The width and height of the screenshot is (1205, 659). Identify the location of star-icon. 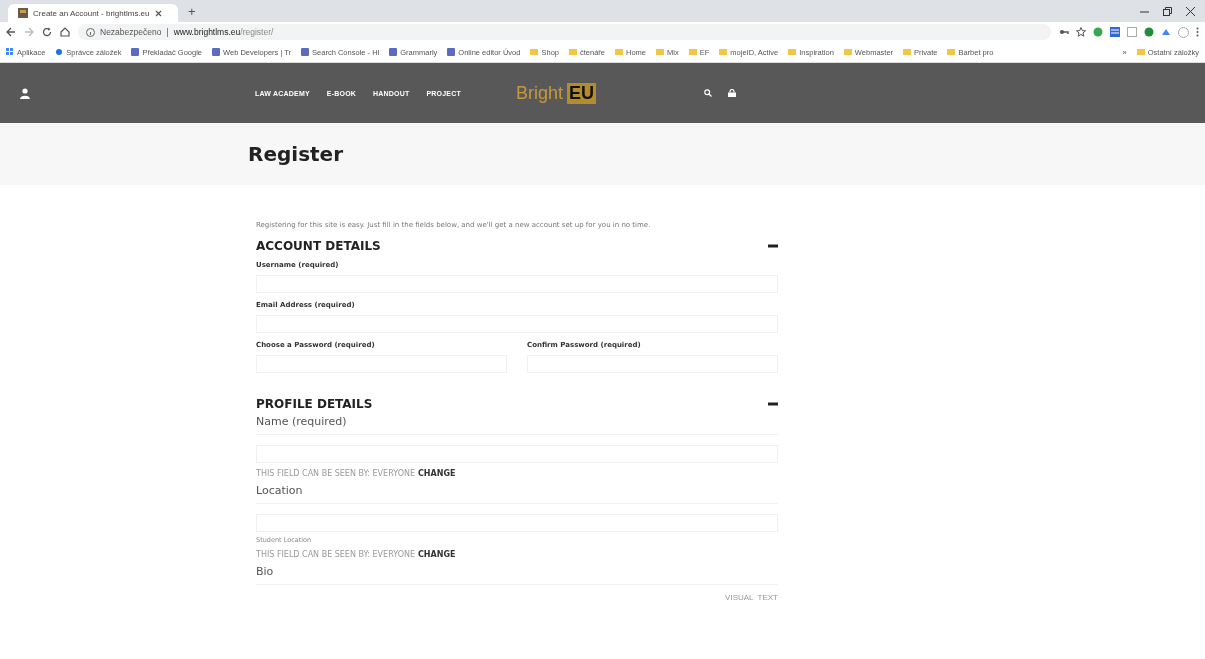
(1081, 32).